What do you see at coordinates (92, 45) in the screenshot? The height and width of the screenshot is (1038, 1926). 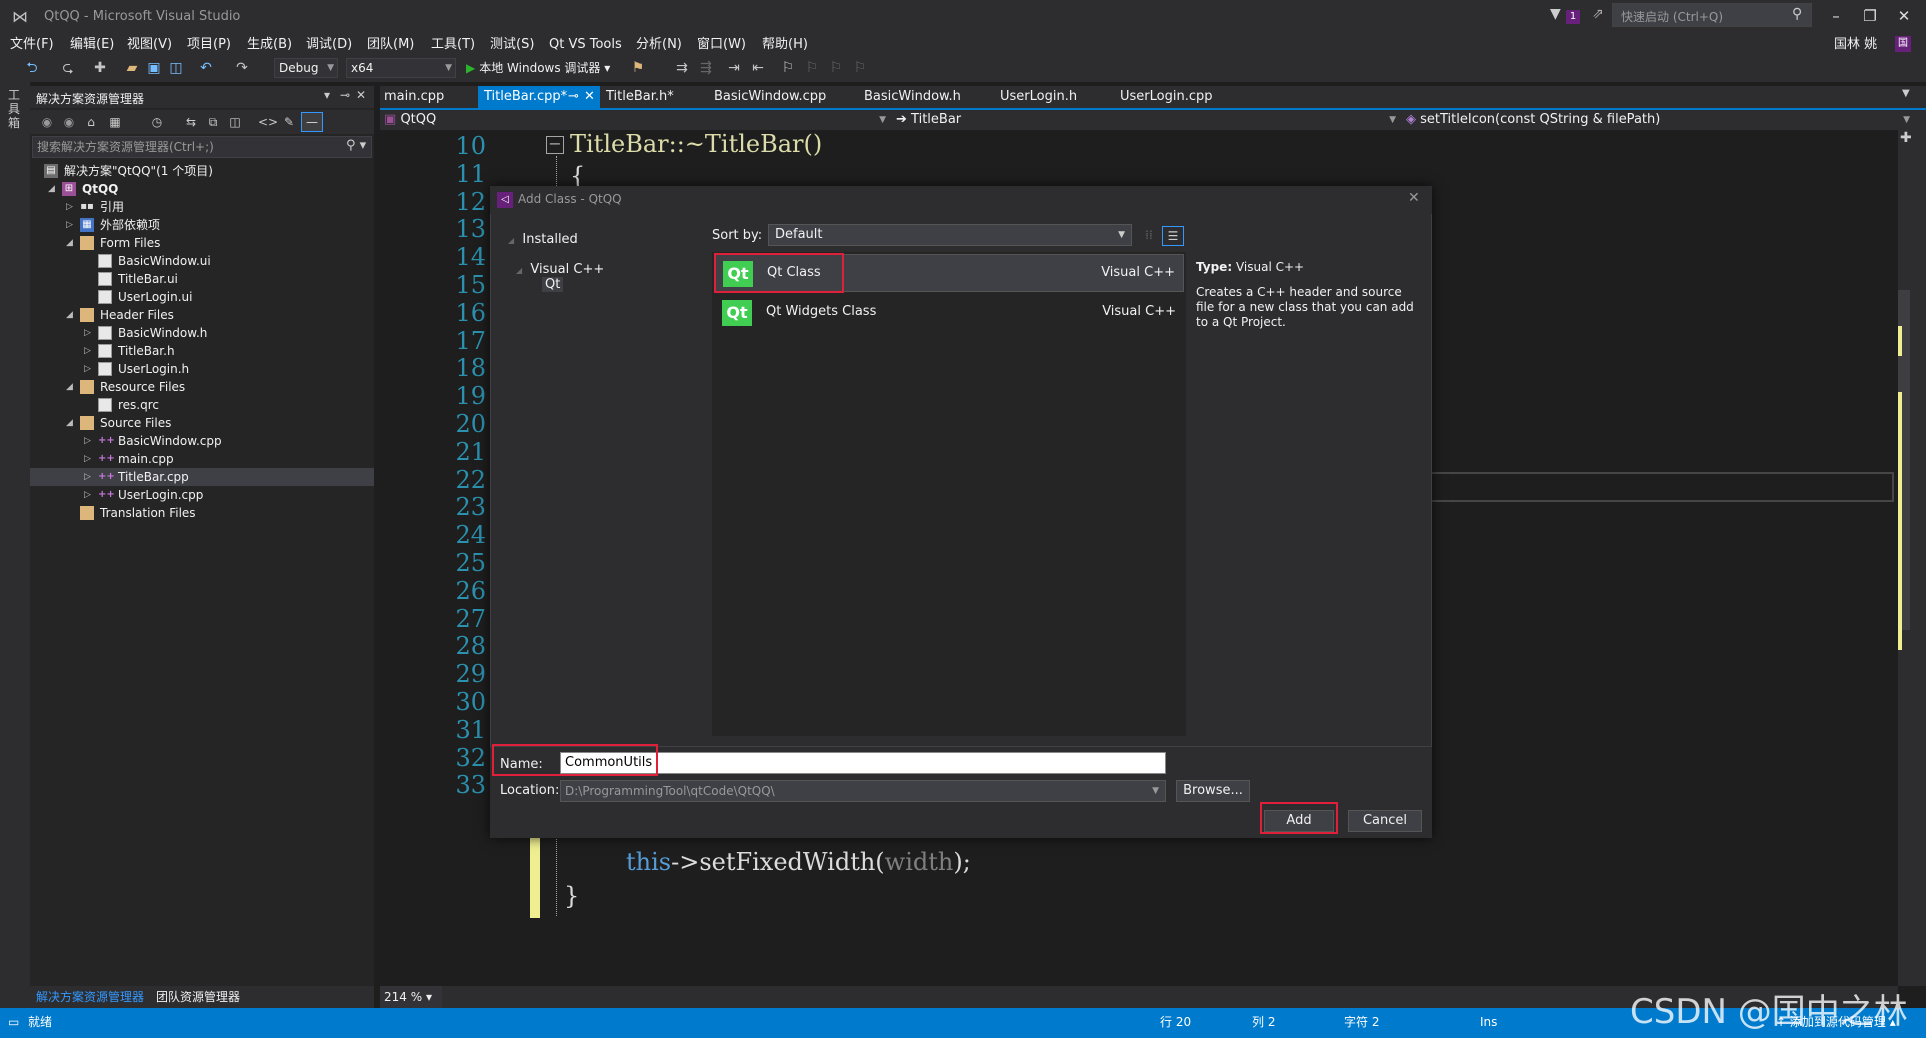 I see `menu-edit: 编辑(E)` at bounding box center [92, 45].